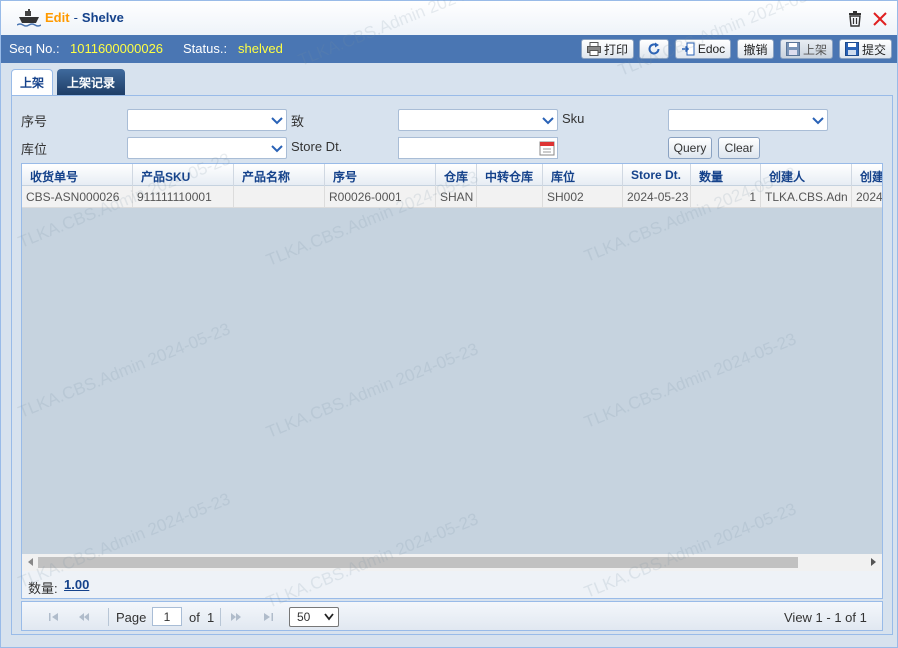 The width and height of the screenshot is (898, 648). Describe the element at coordinates (873, 49) in the screenshot. I see `submit-label: 提交` at that location.